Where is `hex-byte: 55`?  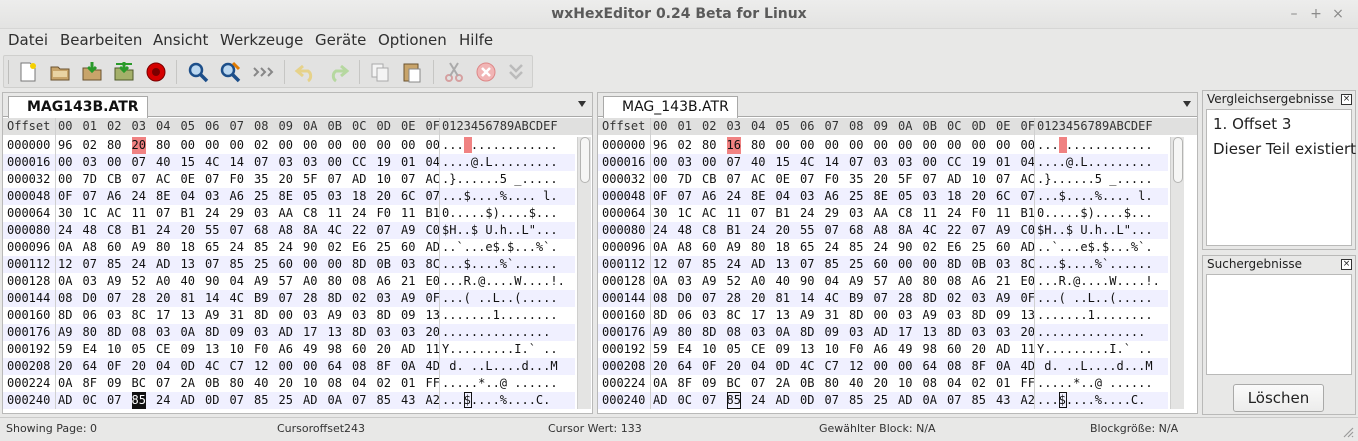
hex-byte: 55 is located at coordinates (212, 230).